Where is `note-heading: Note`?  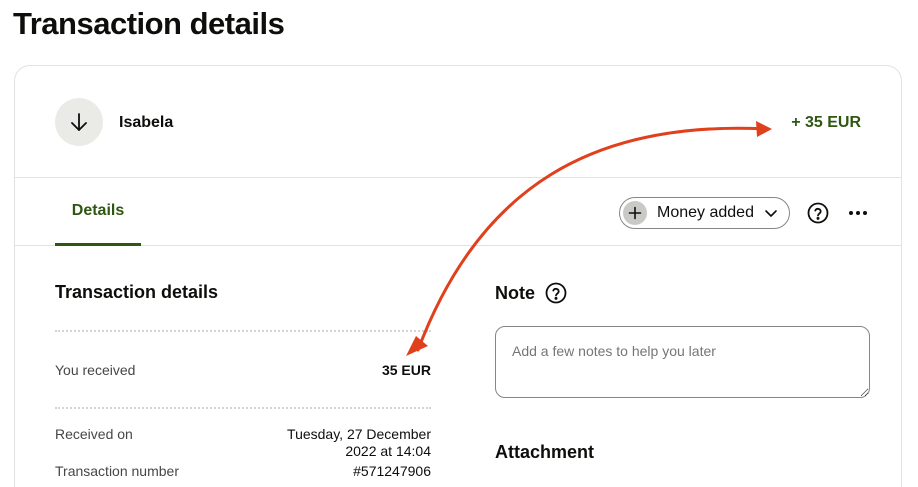 note-heading: Note is located at coordinates (531, 293).